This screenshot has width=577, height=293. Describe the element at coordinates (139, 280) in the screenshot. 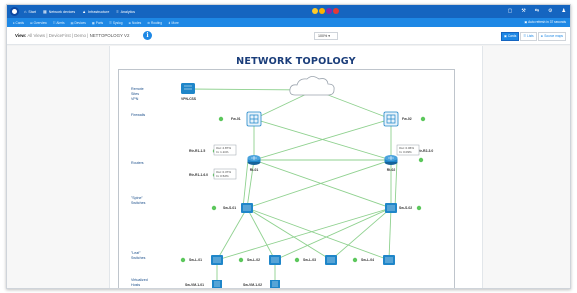

I see `row-label: Virtualized` at that location.